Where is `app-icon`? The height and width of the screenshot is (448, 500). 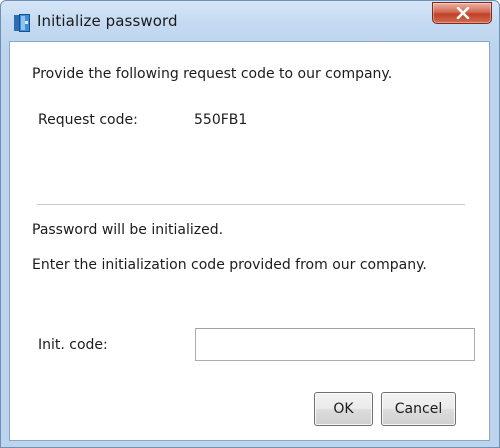
app-icon is located at coordinates (22, 23).